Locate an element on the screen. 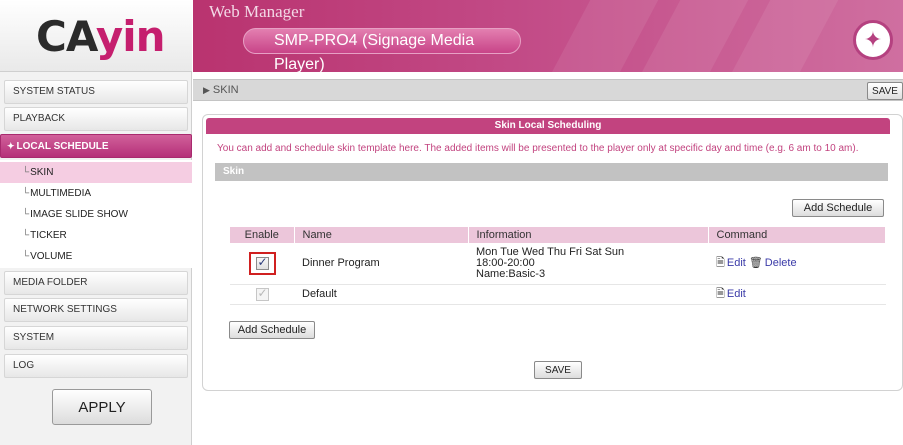 This screenshot has width=903, height=445. wand-icon: ✦ is located at coordinates (873, 40).